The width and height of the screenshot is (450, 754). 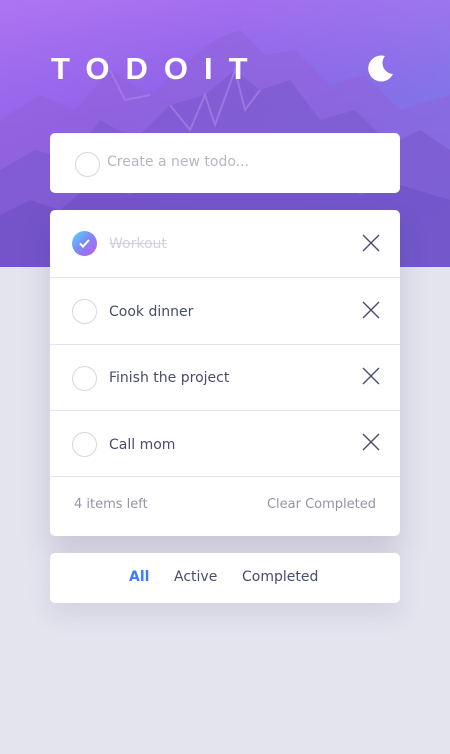 I want to click on check-icon, so click(x=84, y=243).